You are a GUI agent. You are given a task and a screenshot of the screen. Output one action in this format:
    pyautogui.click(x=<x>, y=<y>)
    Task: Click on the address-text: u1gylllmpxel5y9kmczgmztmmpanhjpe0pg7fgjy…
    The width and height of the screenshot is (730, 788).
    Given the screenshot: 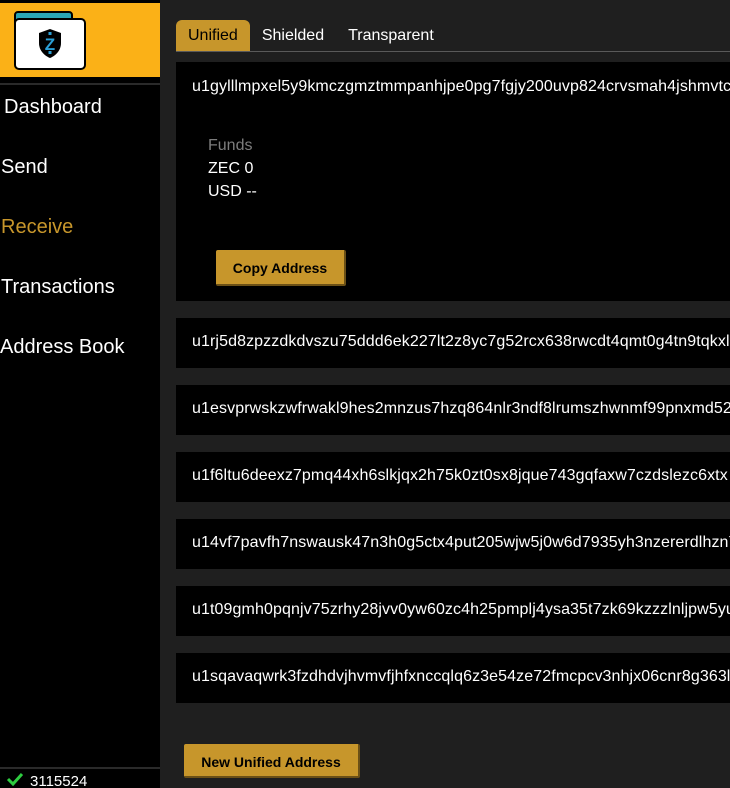 What is the action you would take?
    pyautogui.click(x=461, y=86)
    